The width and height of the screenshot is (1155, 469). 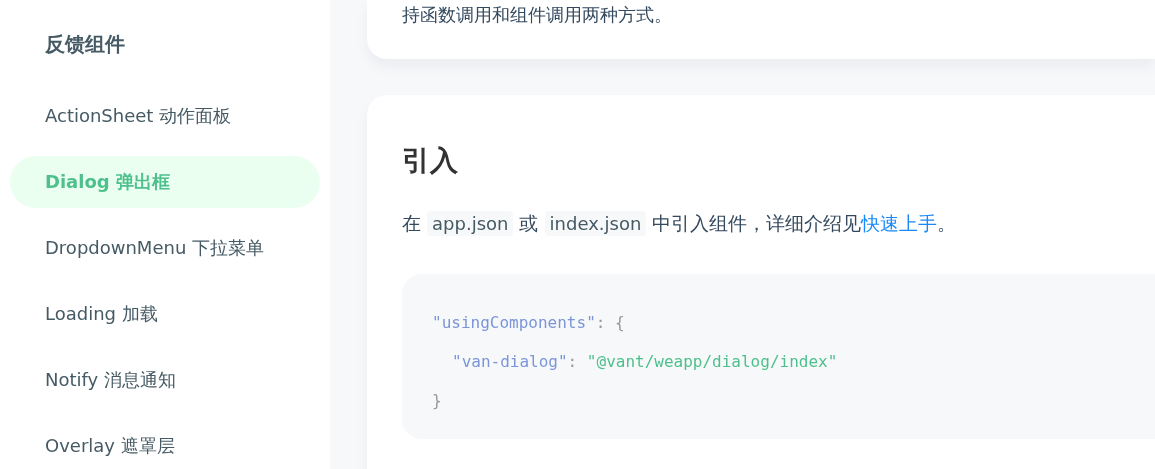 I want to click on section-heading: 引入, so click(x=430, y=161).